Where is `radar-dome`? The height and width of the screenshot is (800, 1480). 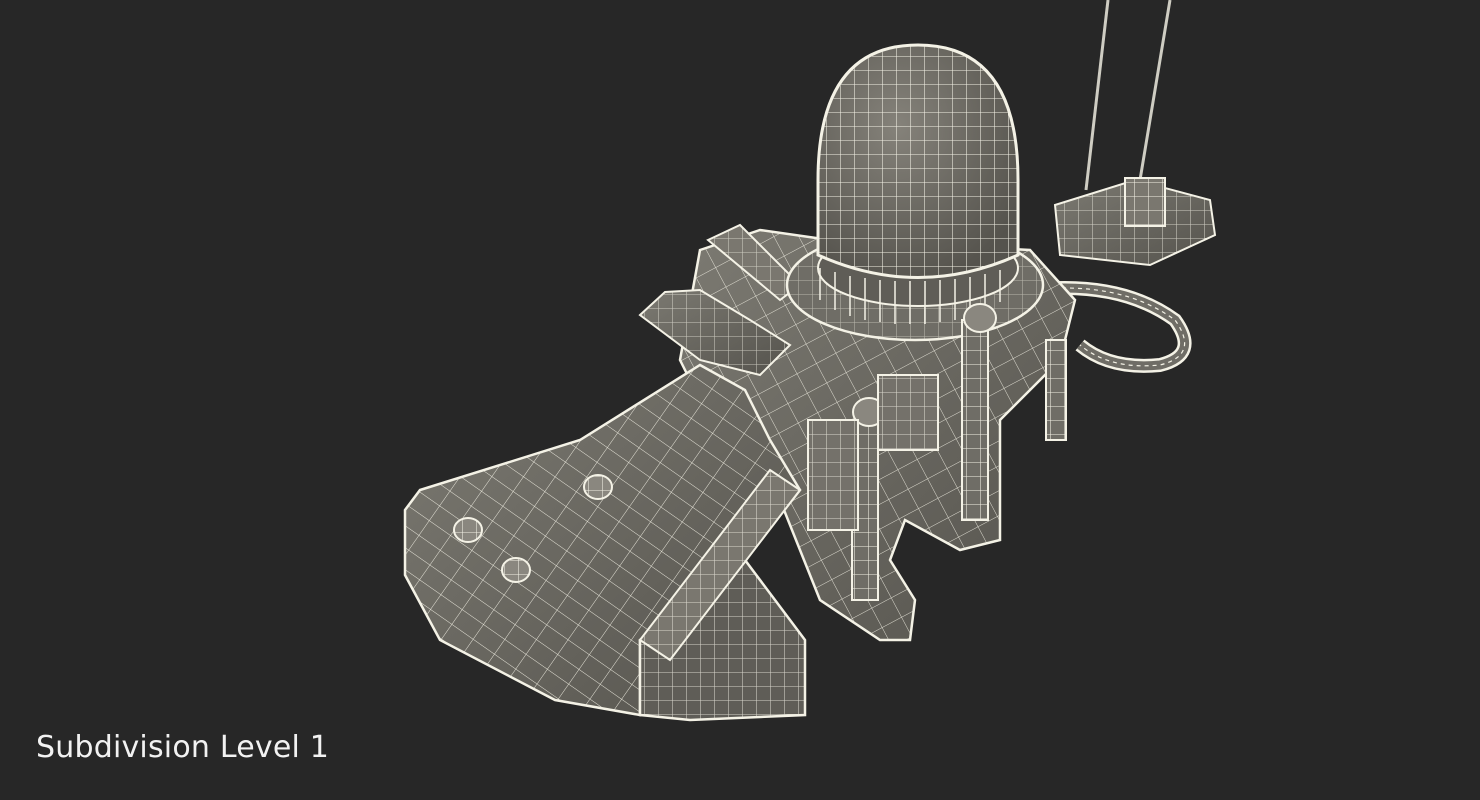
radar-dome is located at coordinates (918, 161).